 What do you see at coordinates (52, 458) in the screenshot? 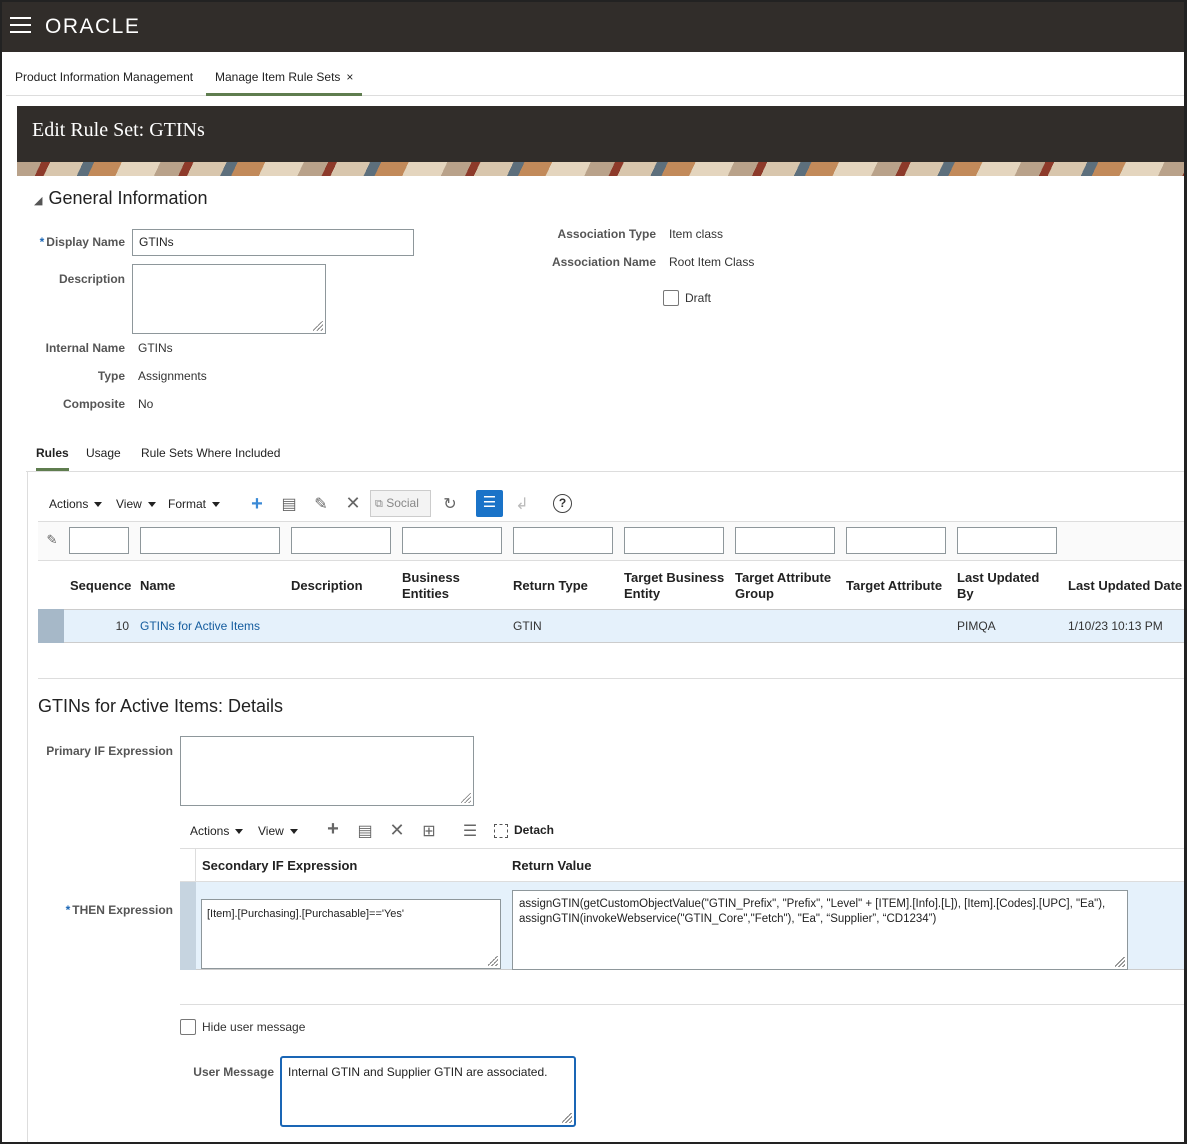
I see `subtab-rules: Rules` at bounding box center [52, 458].